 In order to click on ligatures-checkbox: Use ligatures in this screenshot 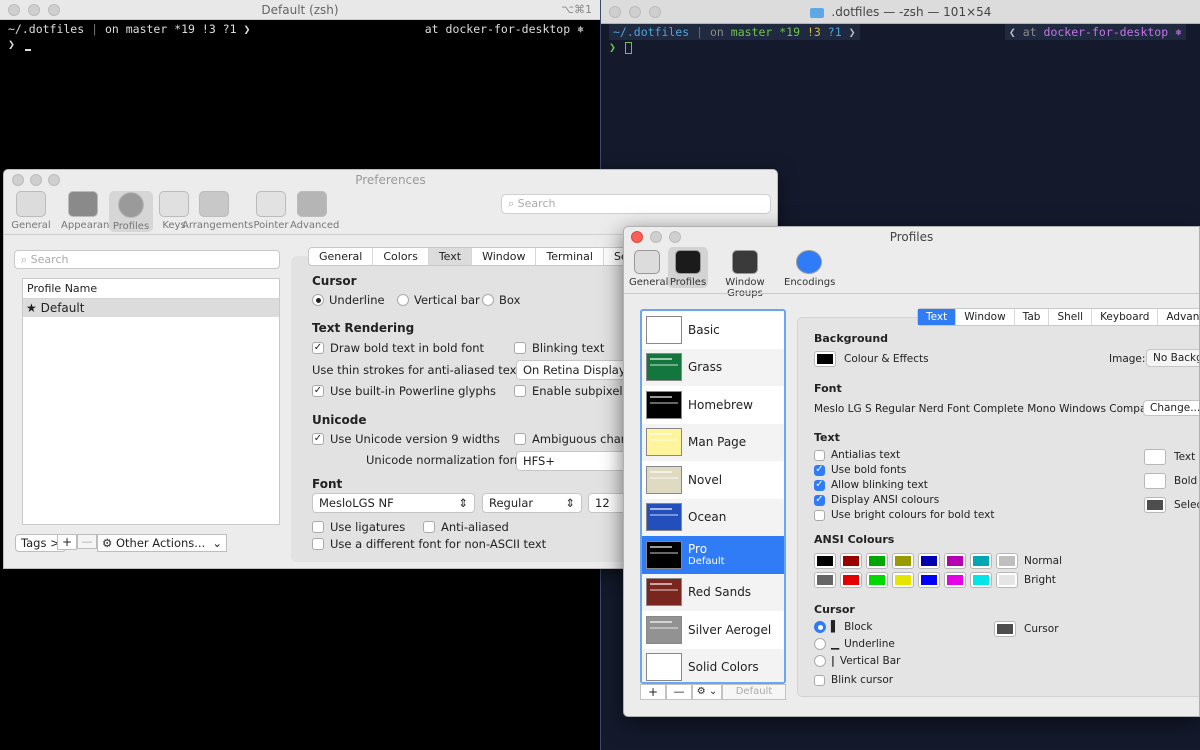, I will do `click(358, 527)`.